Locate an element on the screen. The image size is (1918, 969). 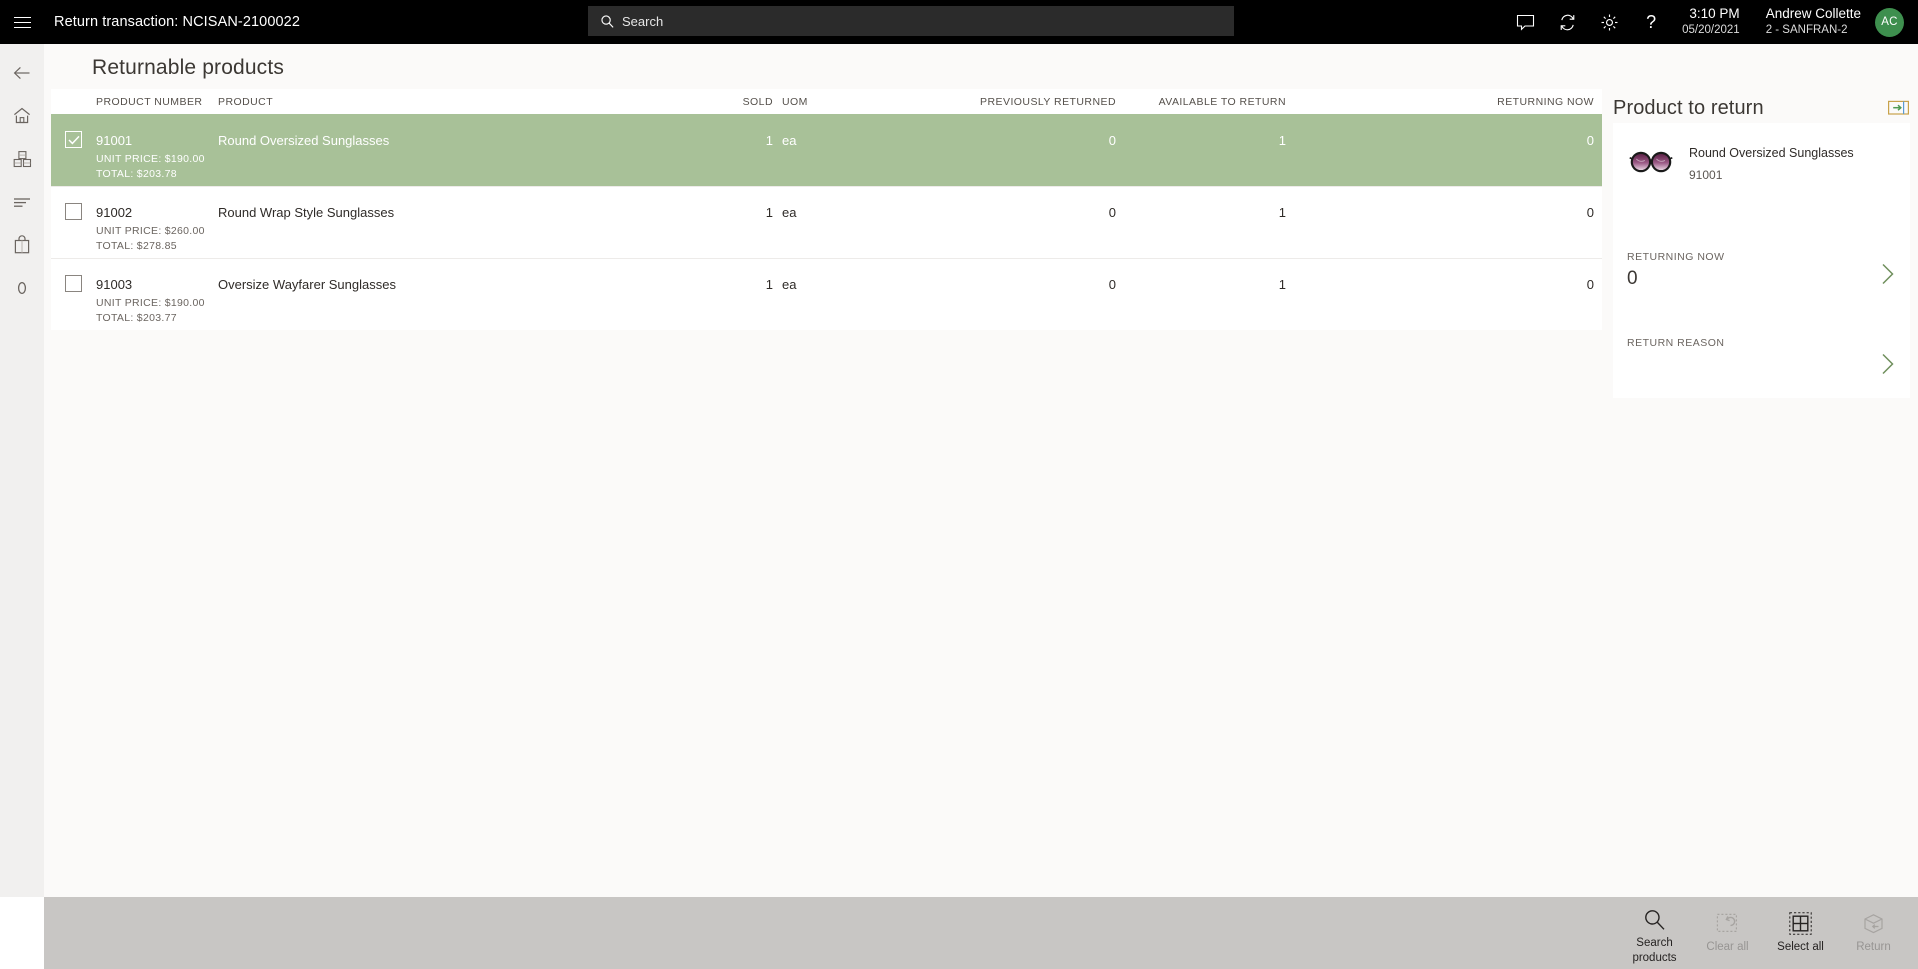
panel-product-number: 91001 is located at coordinates (1706, 174).